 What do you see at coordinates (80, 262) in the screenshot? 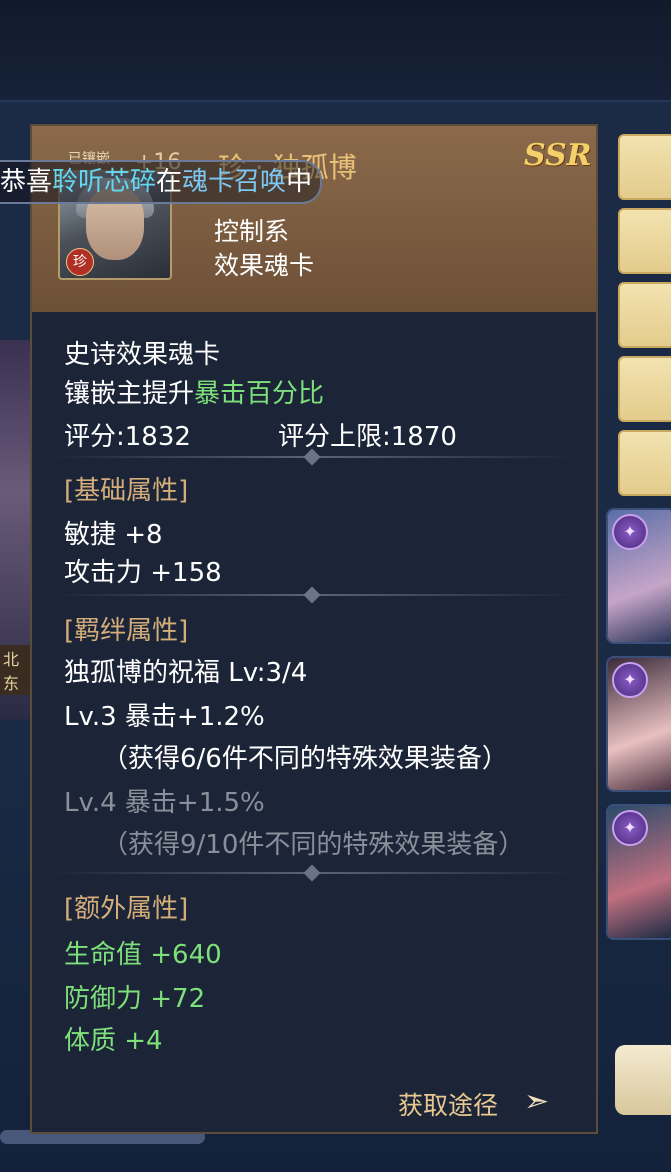
I see `rare-badge-icon: 珍` at bounding box center [80, 262].